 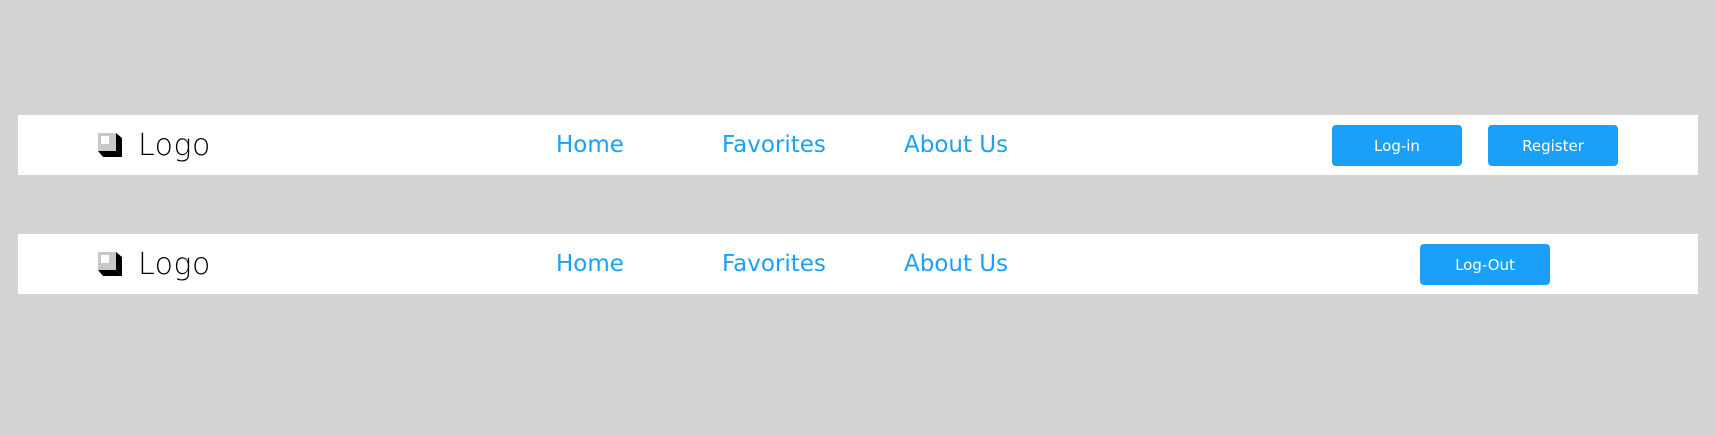 I want to click on logout-button: Log-Out, so click(x=1485, y=264).